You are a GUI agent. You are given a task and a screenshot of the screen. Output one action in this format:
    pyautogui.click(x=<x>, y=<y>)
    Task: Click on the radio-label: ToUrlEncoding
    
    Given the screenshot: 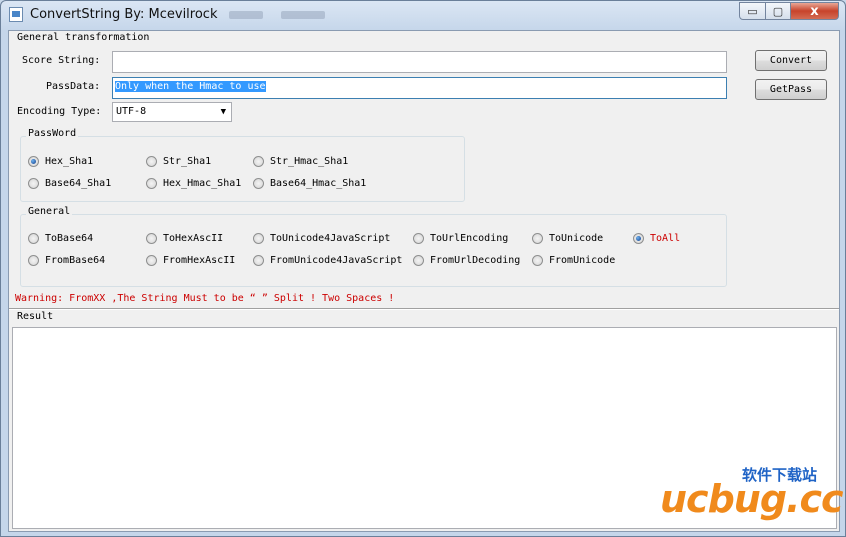 What is the action you would take?
    pyautogui.click(x=469, y=238)
    